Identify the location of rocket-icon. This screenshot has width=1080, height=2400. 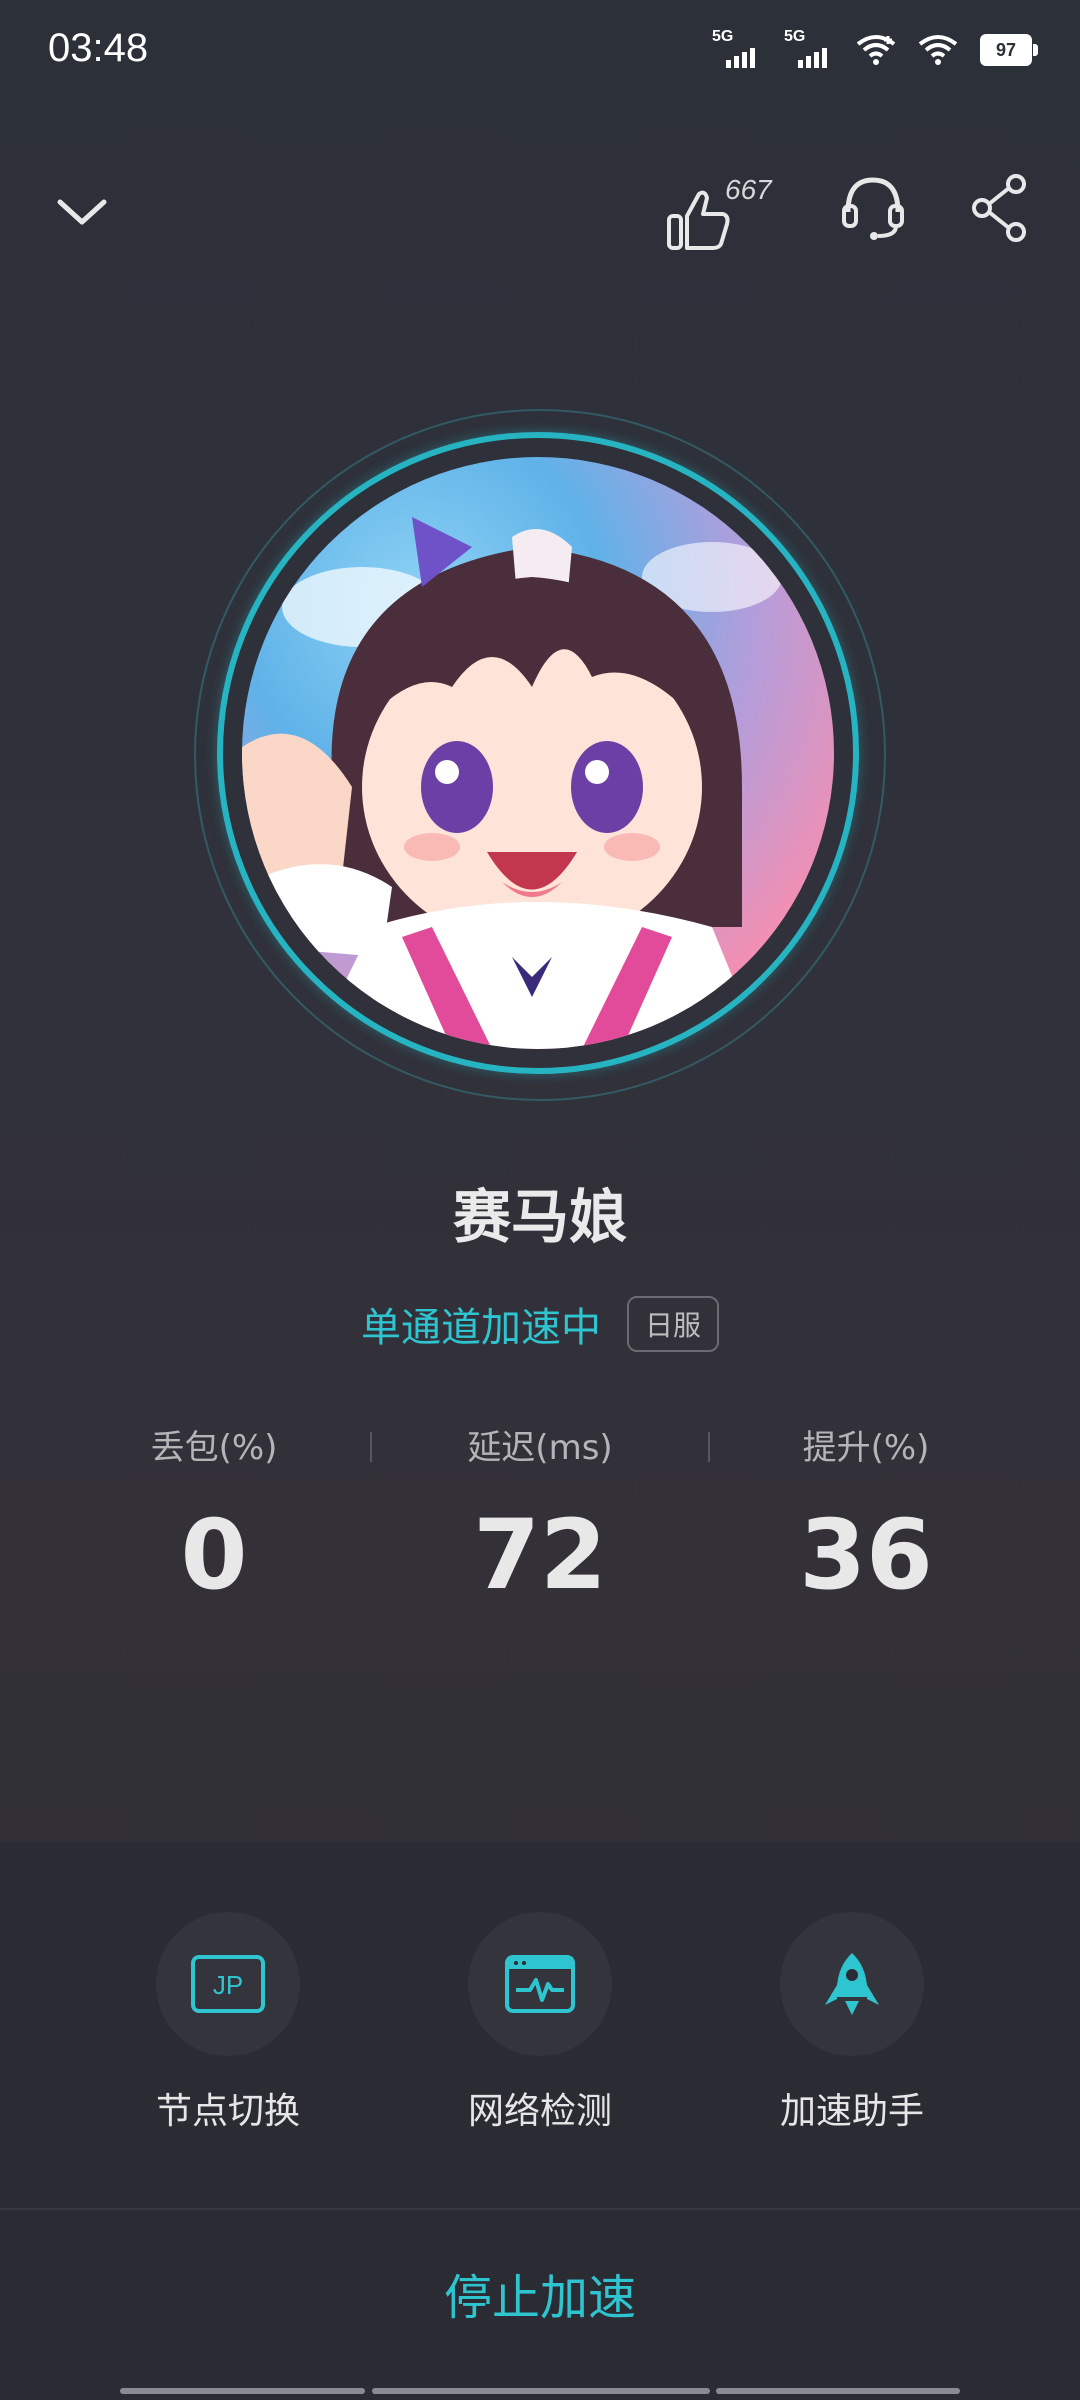
(852, 1984).